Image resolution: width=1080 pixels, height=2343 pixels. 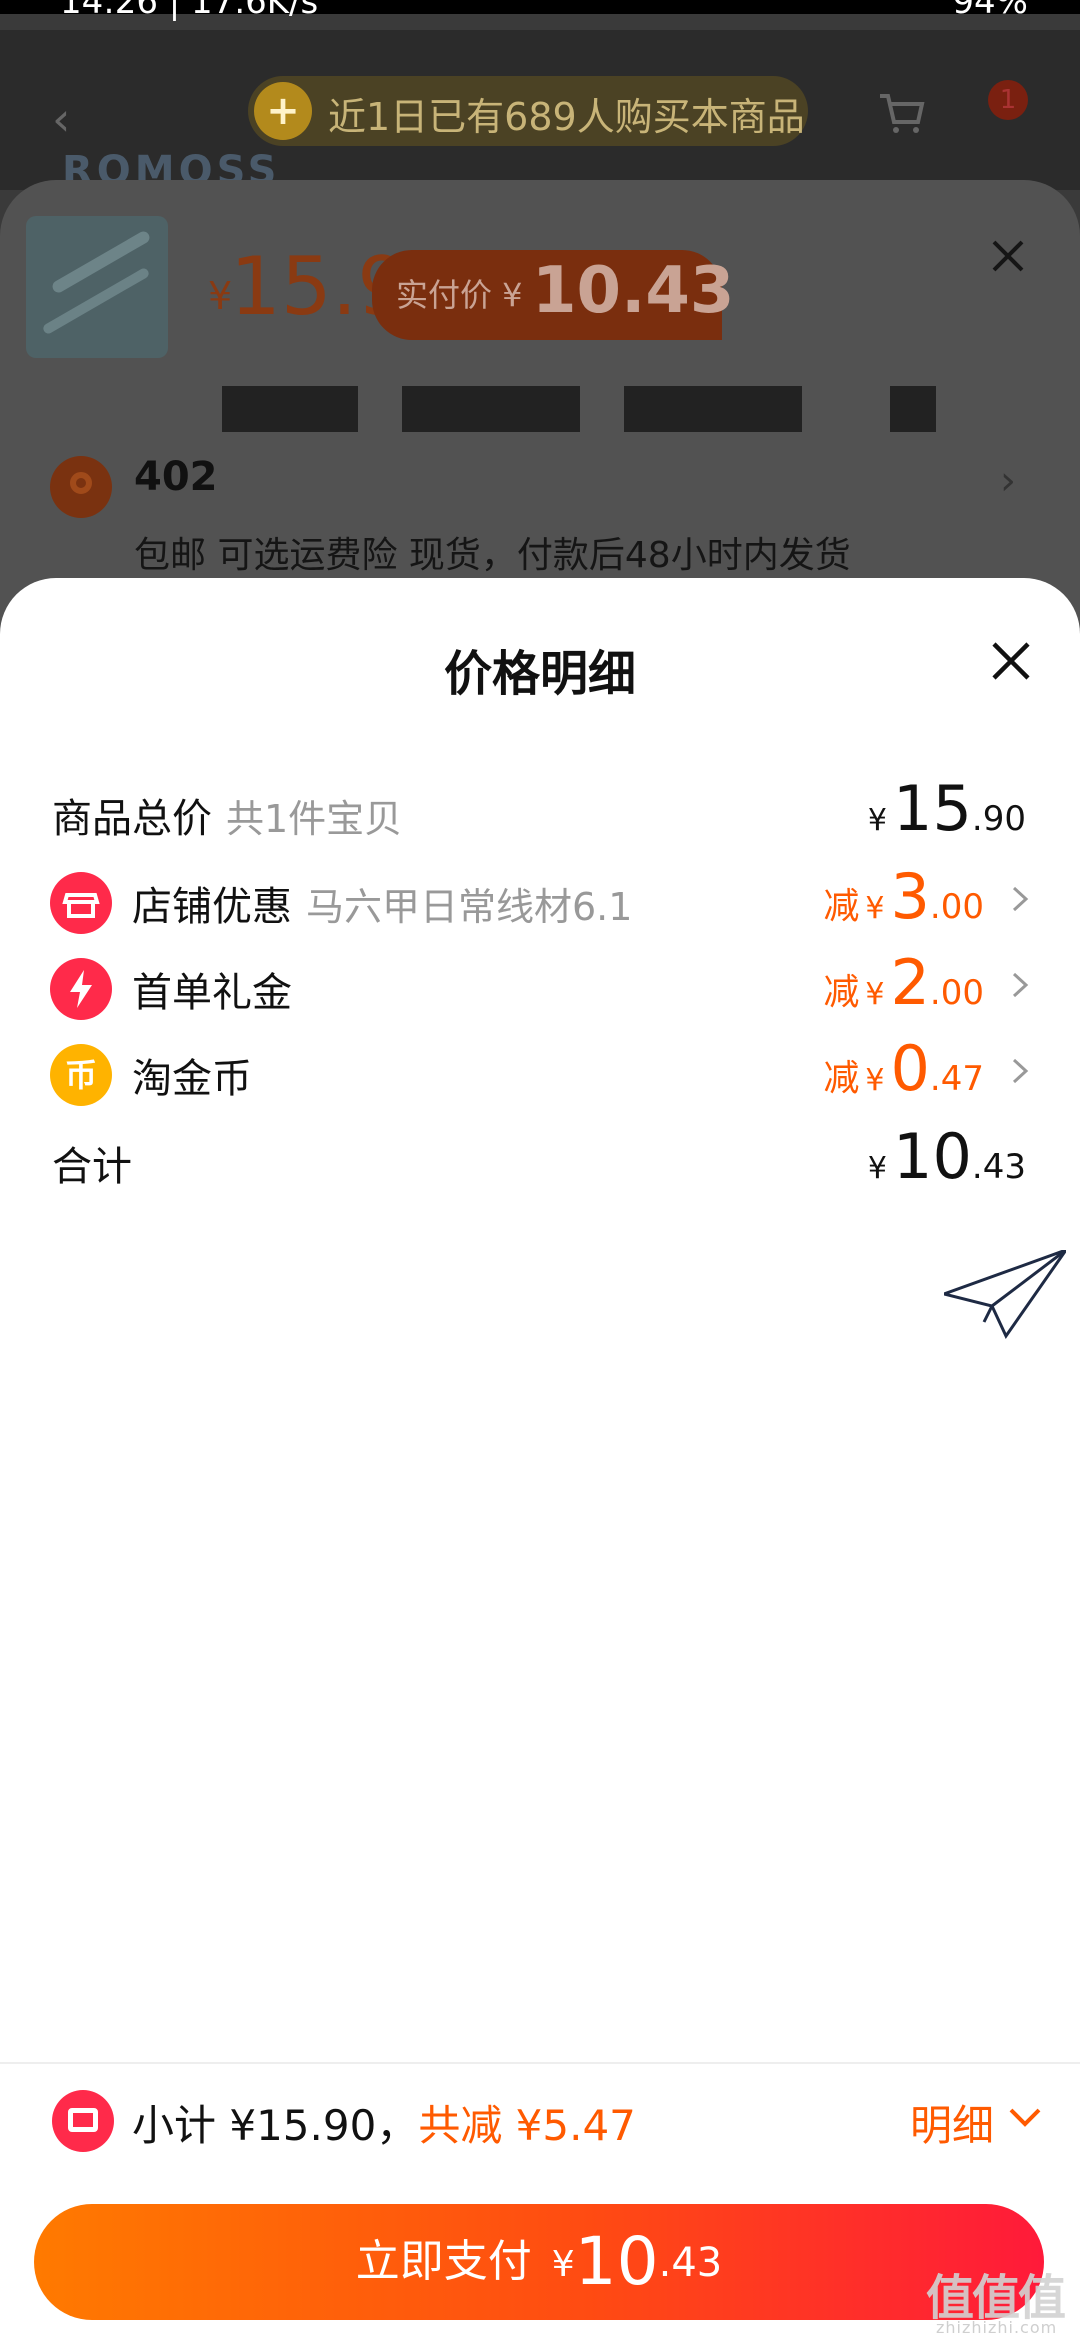 I want to click on row-shop-discount: 店铺优惠 马六甲日常线材6.1 减 ¥3.00, so click(x=540, y=900).